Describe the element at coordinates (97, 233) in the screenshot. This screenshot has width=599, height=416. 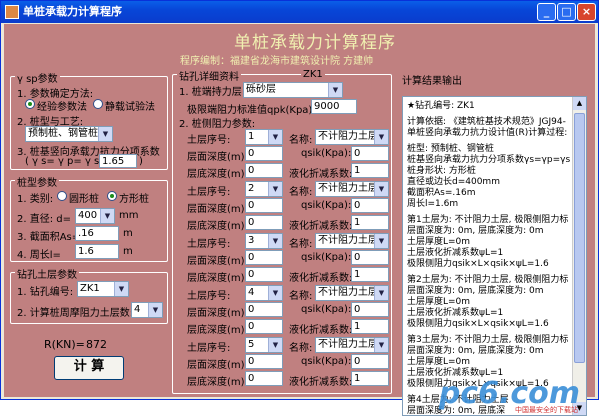
I see `area-input: .16` at that location.